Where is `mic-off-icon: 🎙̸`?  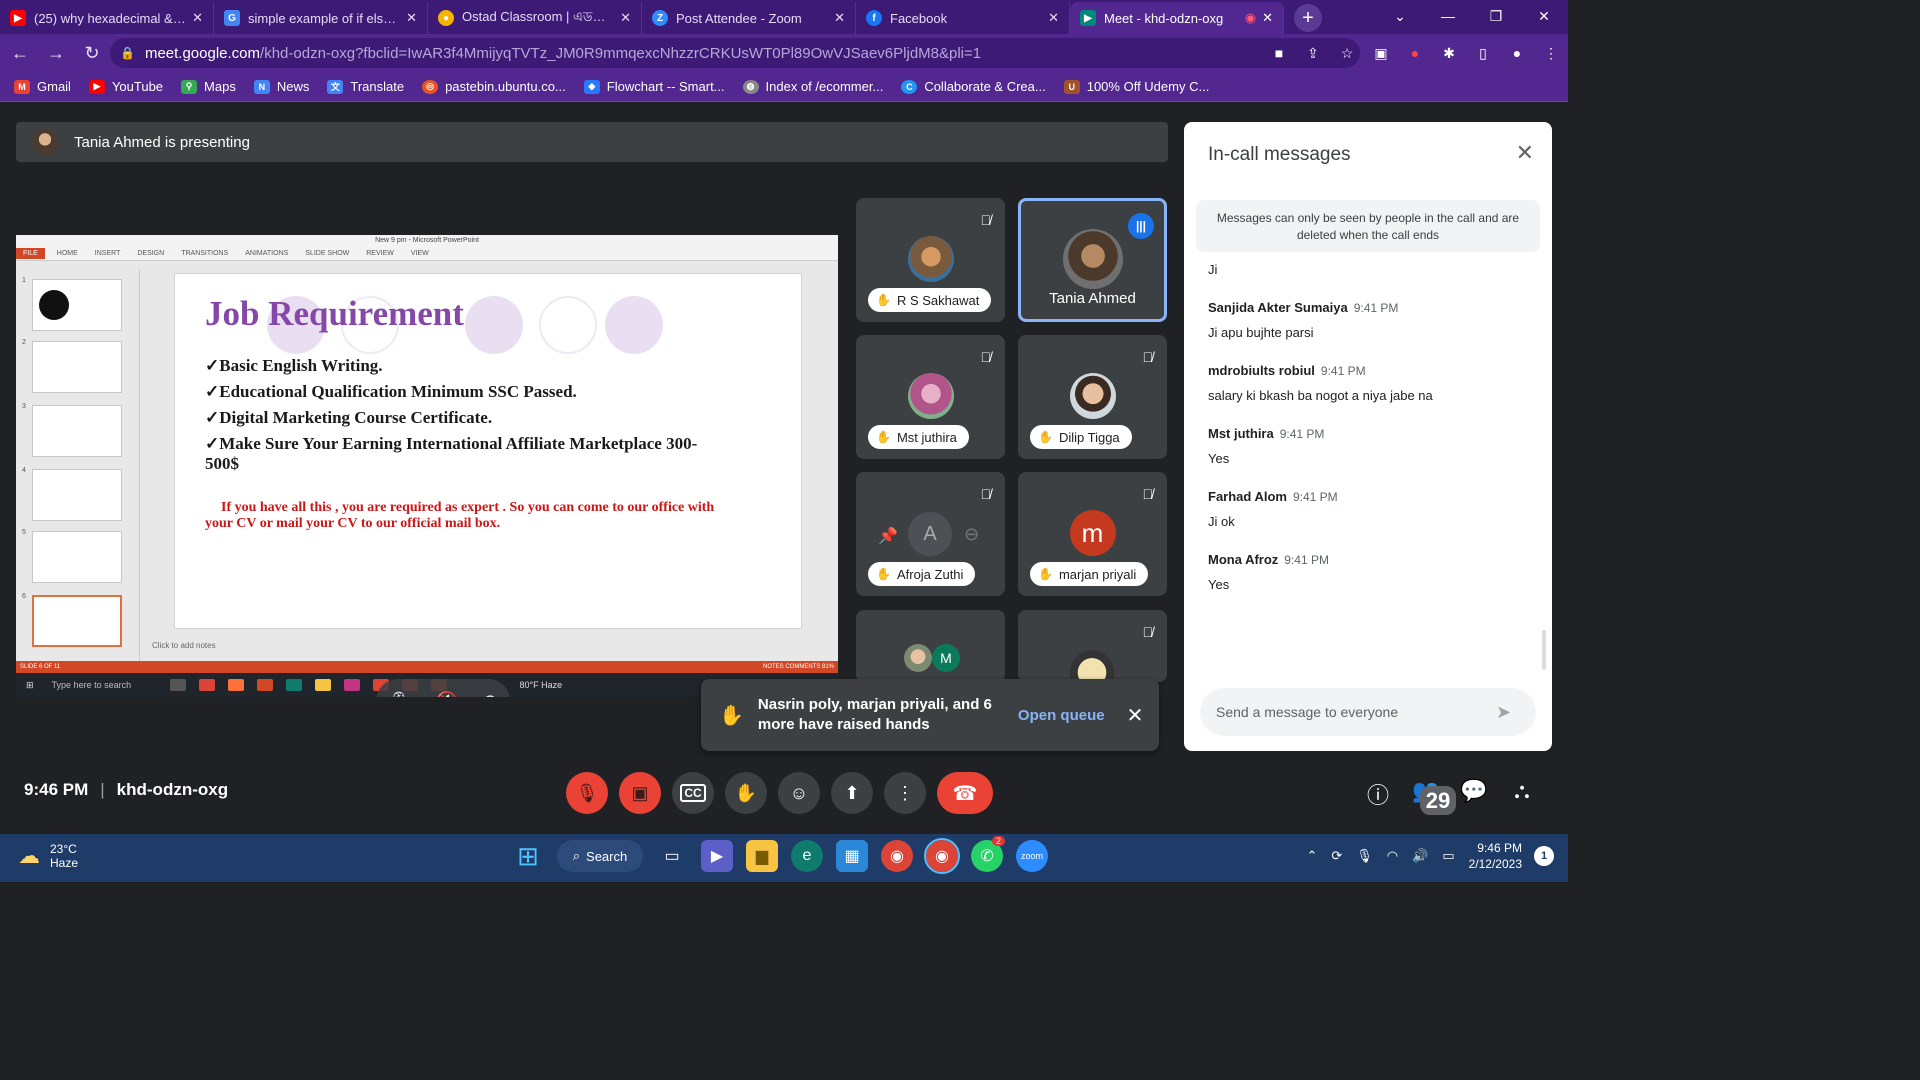
mic-off-icon: 🎙̸ is located at coordinates (986, 220).